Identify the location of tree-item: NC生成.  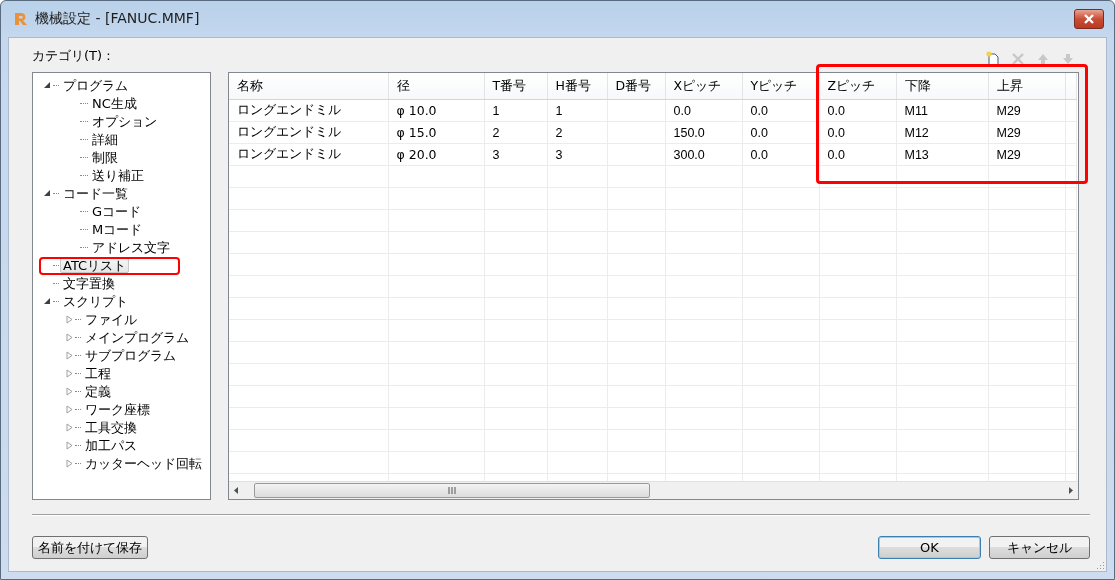
(114, 103).